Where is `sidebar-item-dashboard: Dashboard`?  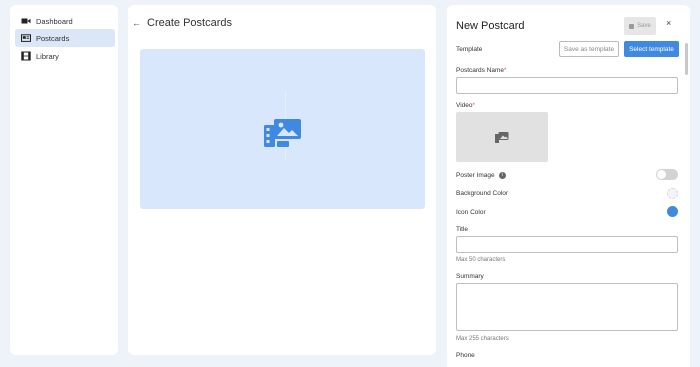 sidebar-item-dashboard: Dashboard is located at coordinates (65, 21).